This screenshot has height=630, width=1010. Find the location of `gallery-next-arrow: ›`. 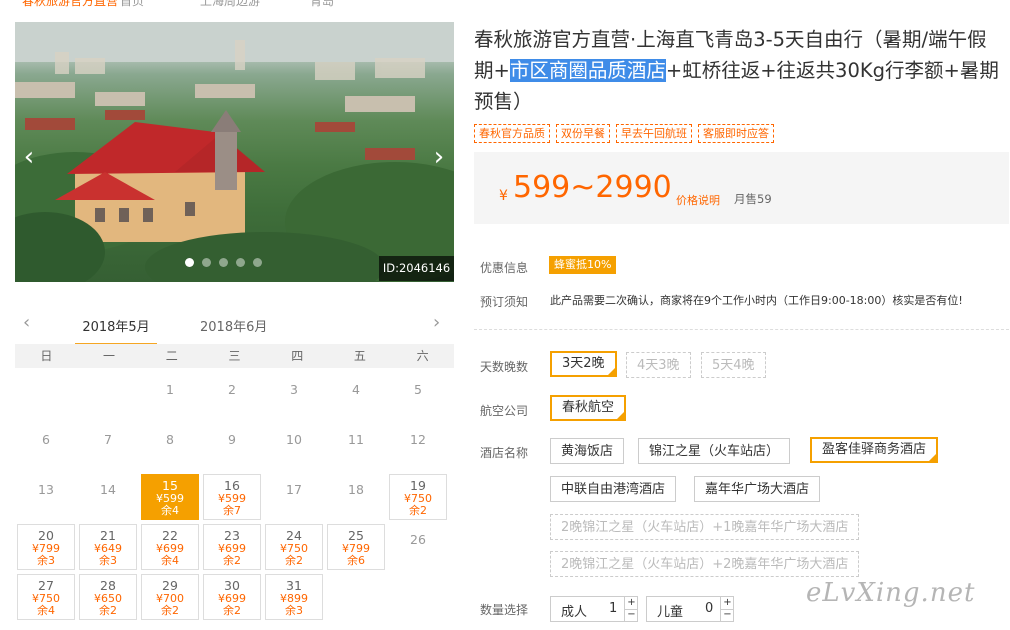

gallery-next-arrow: › is located at coordinates (439, 157).